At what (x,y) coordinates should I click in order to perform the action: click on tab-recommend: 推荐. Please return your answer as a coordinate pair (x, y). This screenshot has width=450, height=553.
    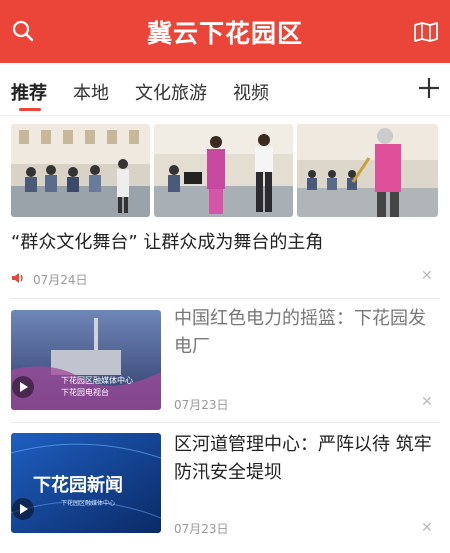
    Looking at the image, I should click on (29, 92).